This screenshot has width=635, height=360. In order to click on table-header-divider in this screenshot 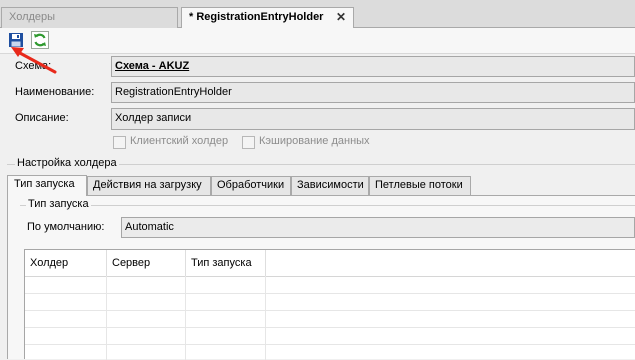, I will do `click(330, 276)`.